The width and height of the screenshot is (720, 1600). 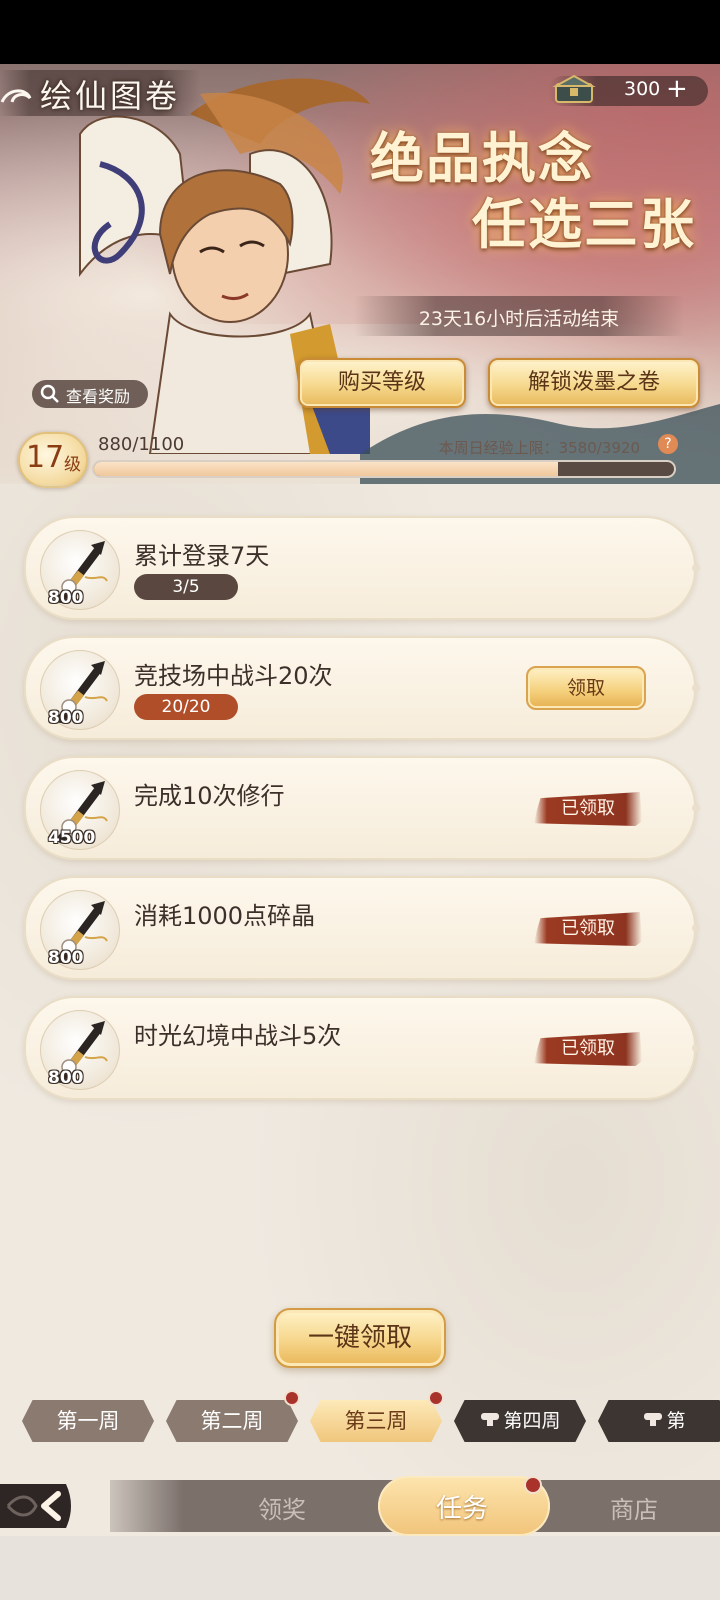 What do you see at coordinates (209, 796) in the screenshot?
I see `task-title: 完成10次修行` at bounding box center [209, 796].